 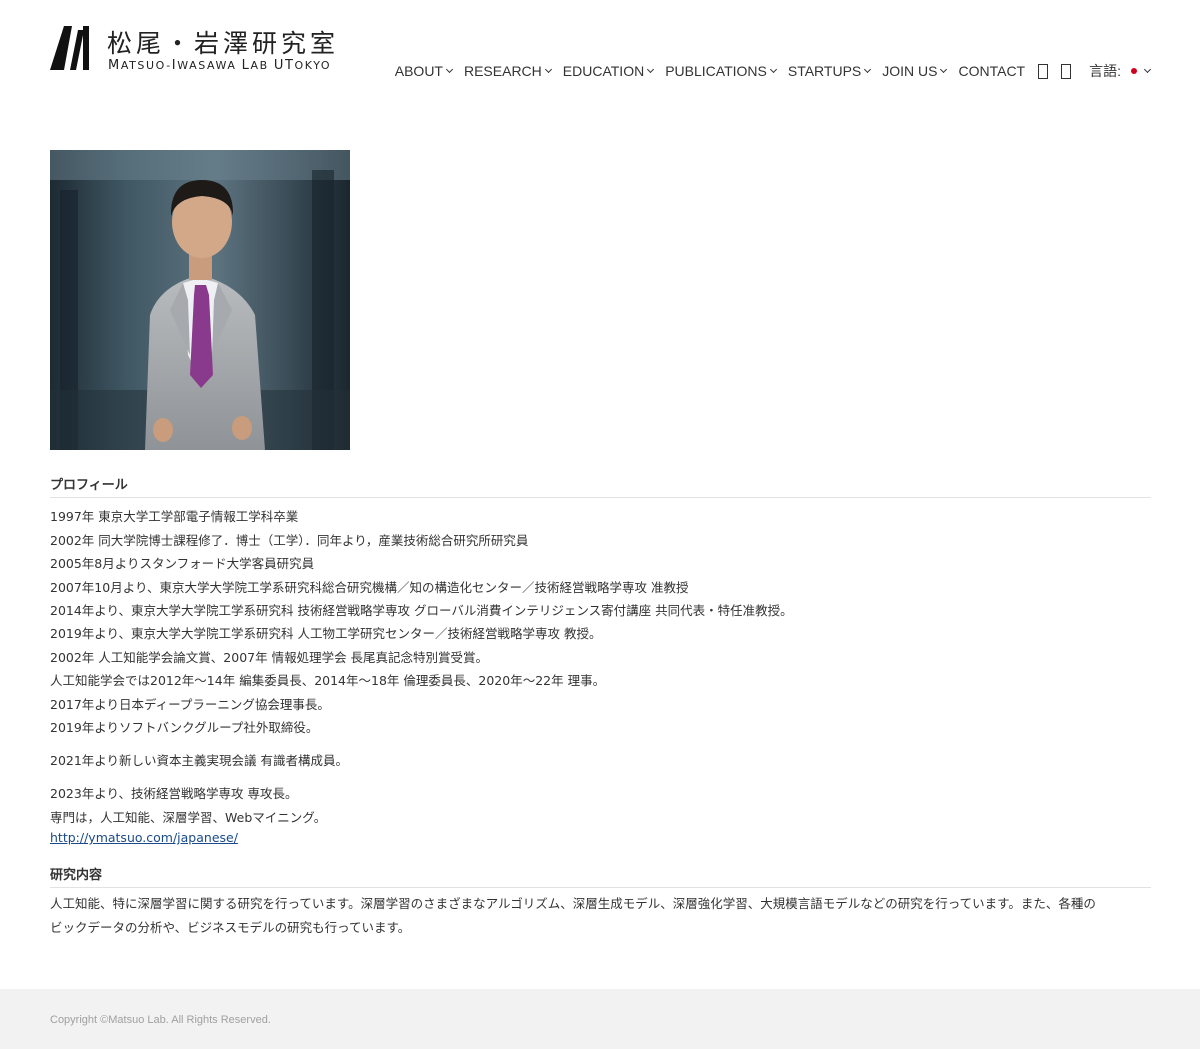 What do you see at coordinates (1134, 71) in the screenshot?
I see `japan-flag-icon` at bounding box center [1134, 71].